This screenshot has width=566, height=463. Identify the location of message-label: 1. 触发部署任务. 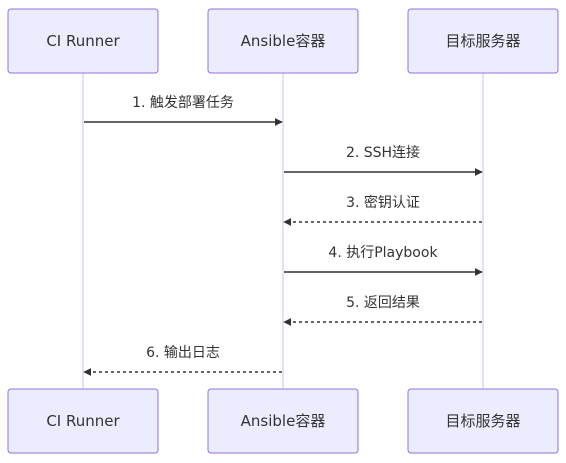
(183, 103).